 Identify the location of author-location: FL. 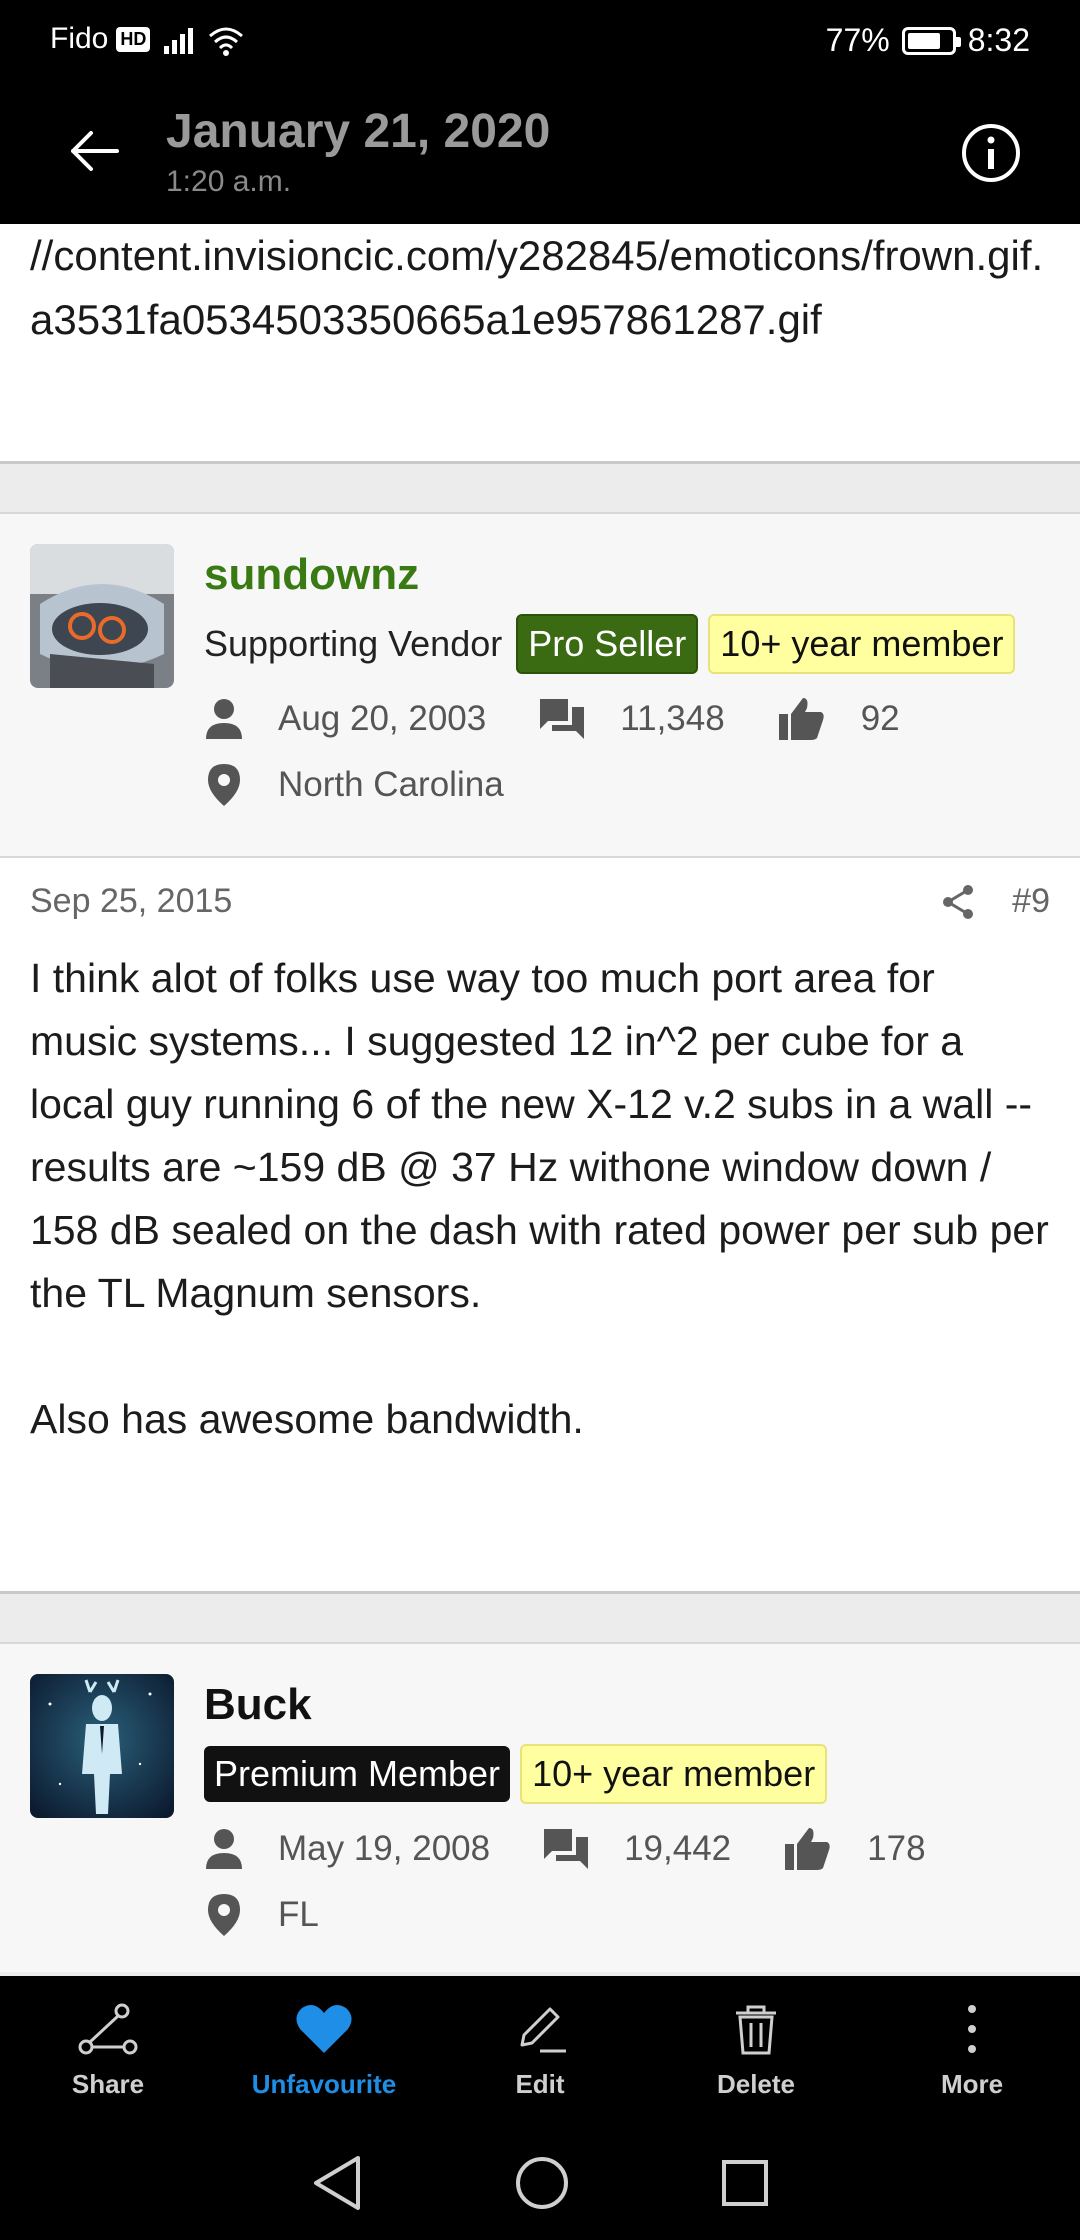
(627, 1915).